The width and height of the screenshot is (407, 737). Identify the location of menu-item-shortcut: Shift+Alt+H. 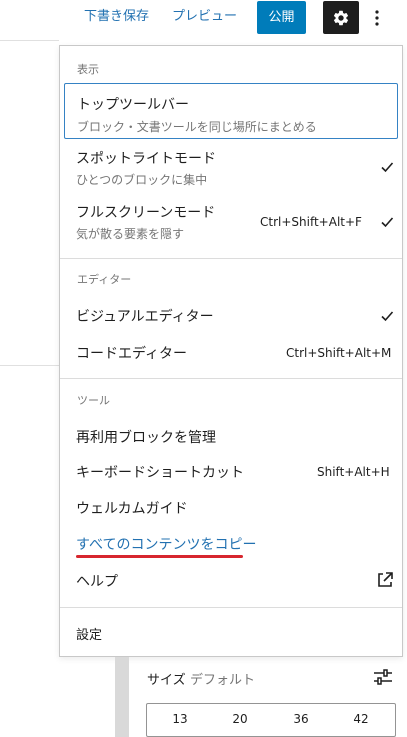
(353, 472).